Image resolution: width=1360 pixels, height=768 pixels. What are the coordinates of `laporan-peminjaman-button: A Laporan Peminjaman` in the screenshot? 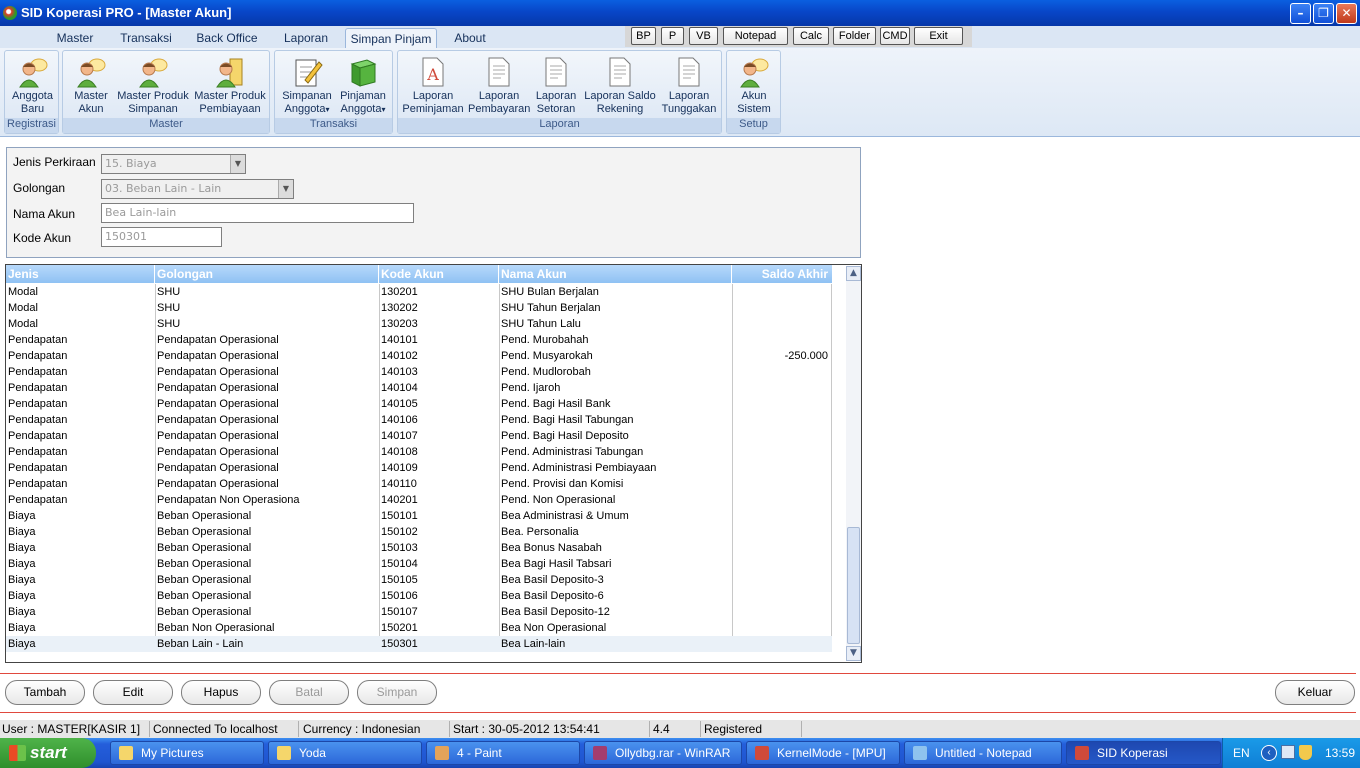 It's located at (433, 86).